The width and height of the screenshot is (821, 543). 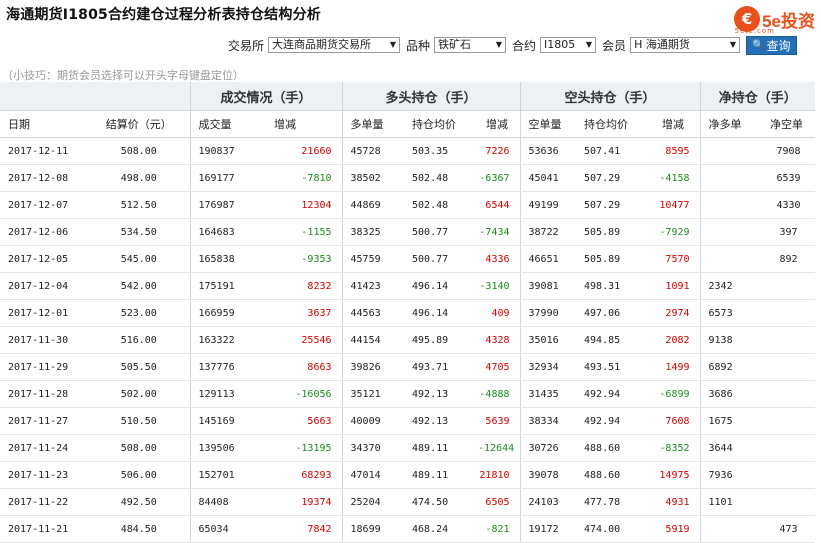 I want to click on table-cell: 40009, so click(x=373, y=421).